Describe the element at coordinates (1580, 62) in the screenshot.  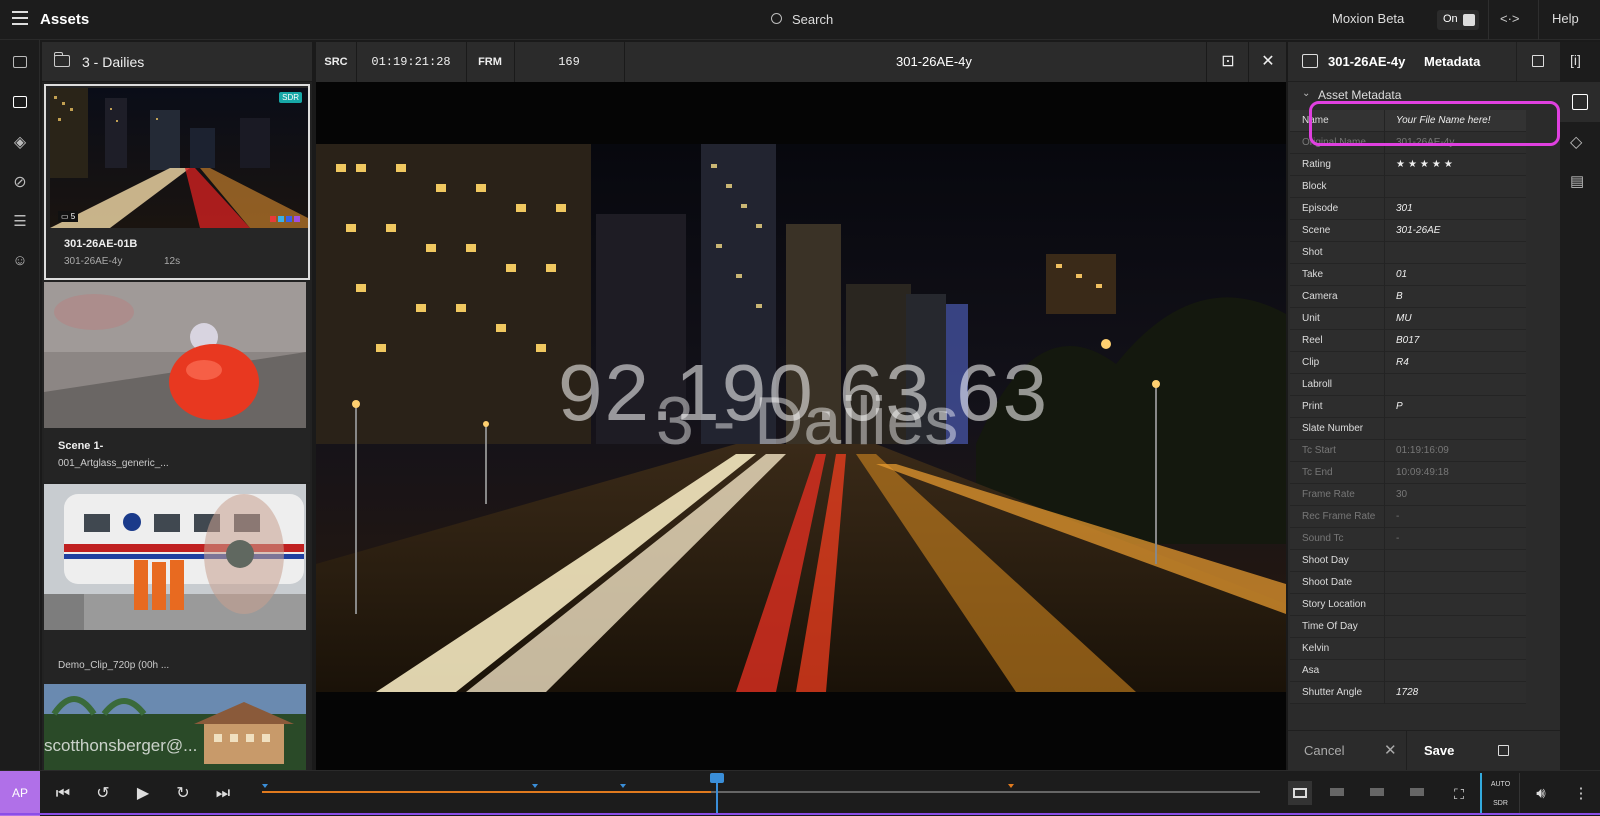
I see `info-icon: [i]` at that location.